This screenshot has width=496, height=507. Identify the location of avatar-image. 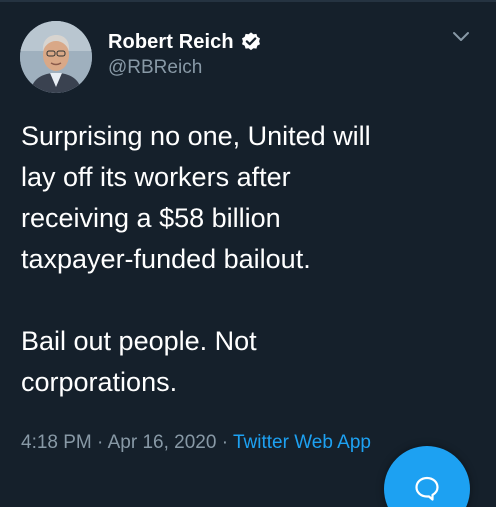
(56, 57).